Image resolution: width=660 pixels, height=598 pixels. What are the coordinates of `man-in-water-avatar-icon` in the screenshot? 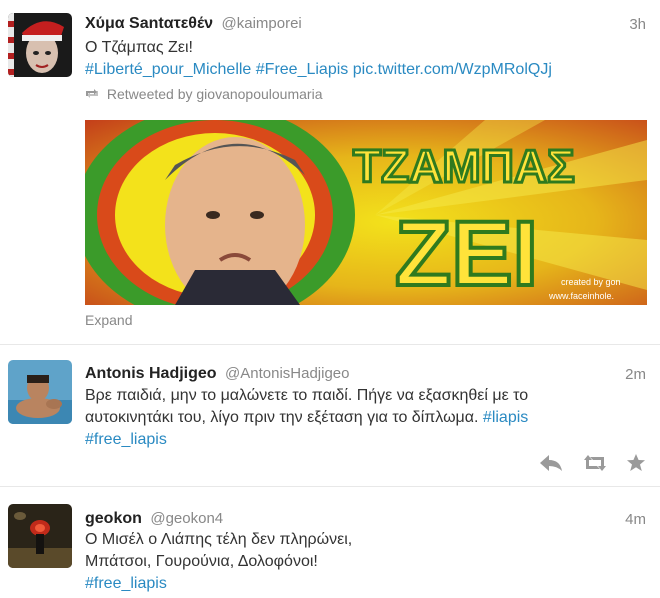 It's located at (40, 392).